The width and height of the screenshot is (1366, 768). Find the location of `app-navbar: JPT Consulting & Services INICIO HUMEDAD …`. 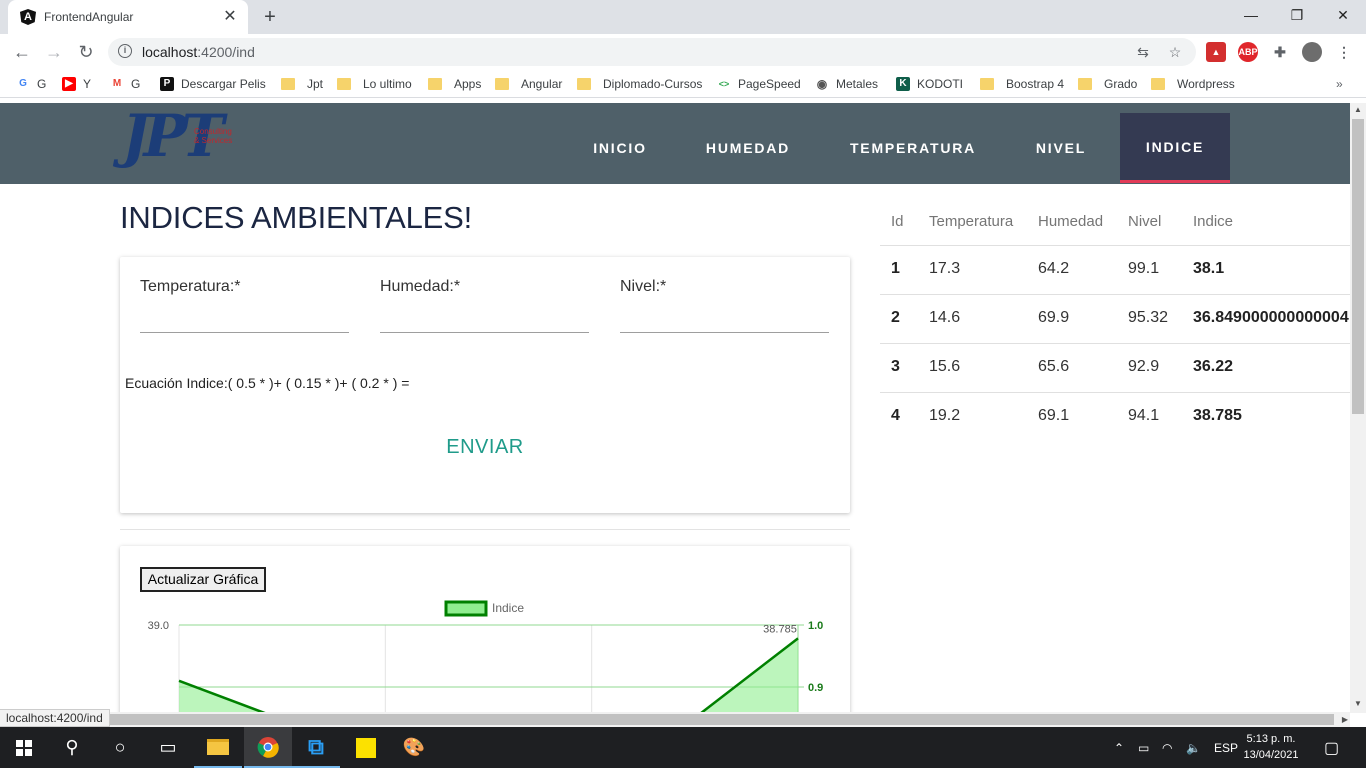

app-navbar: JPT Consulting & Services INICIO HUMEDAD … is located at coordinates (675, 143).